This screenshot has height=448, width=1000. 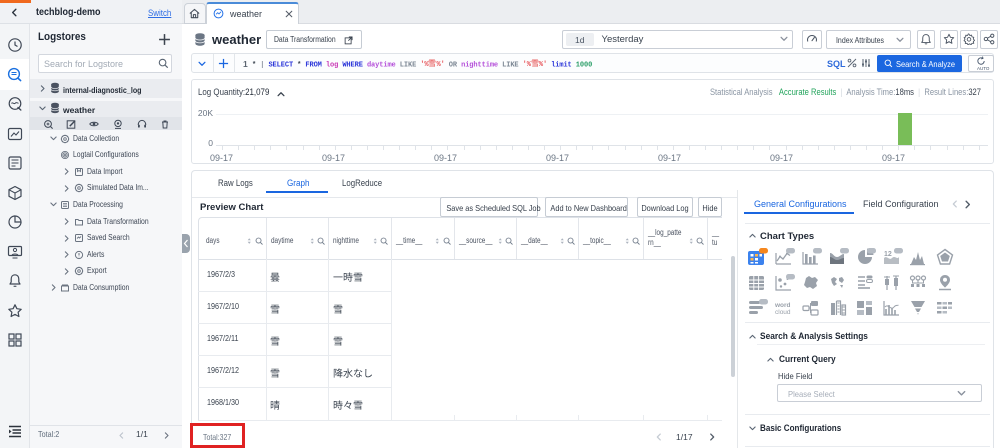 What do you see at coordinates (888, 254) in the screenshot?
I see `svg-text: 12` at bounding box center [888, 254].